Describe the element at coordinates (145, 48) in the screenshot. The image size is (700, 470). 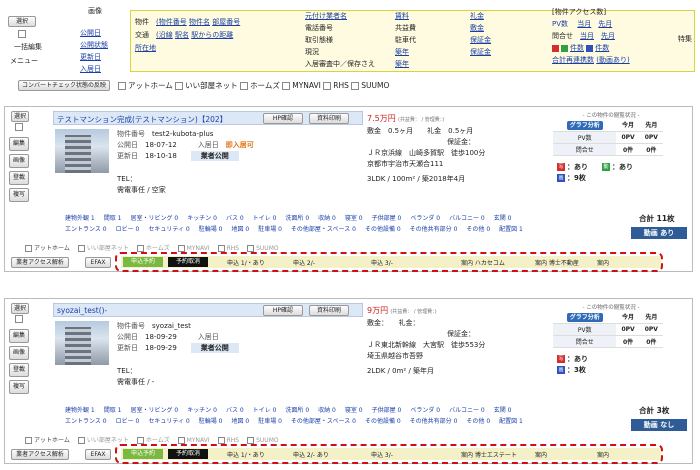
I see `sort-address: 所在地` at that location.